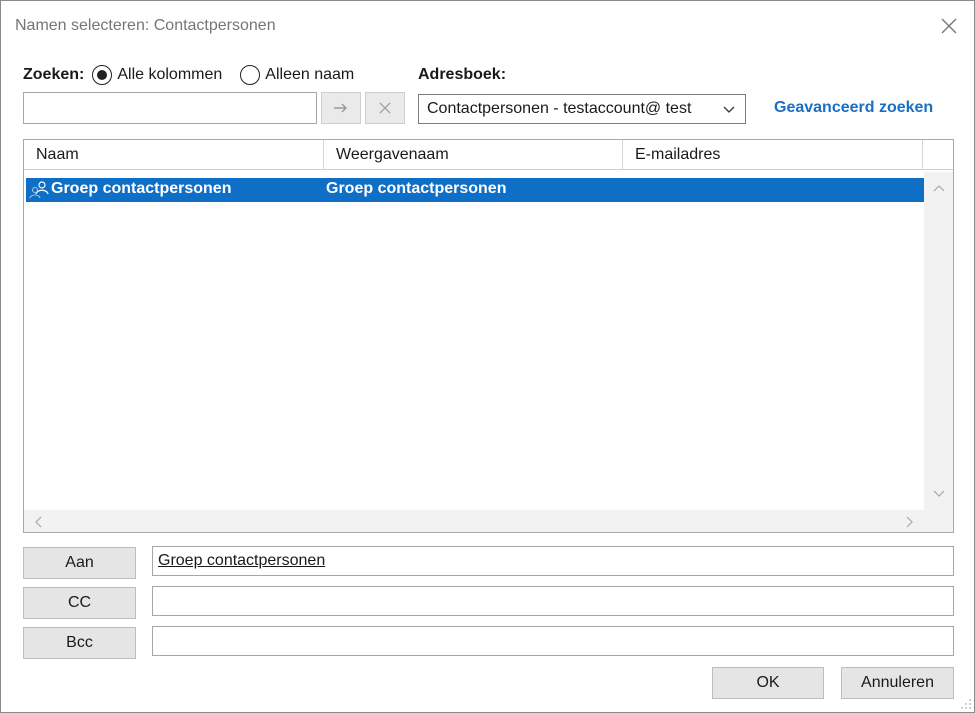 This screenshot has height=713, width=975. Describe the element at coordinates (559, 108) in the screenshot. I see `addressbook-selected-value: Contactpersonen - testaccount@ test` at that location.